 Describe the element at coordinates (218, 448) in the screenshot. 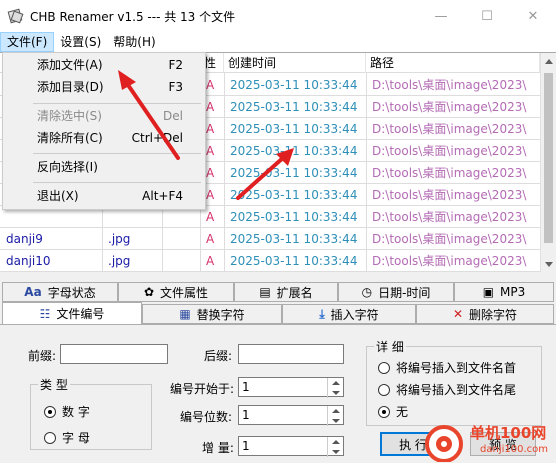

I see `step-label: 增 量:` at that location.